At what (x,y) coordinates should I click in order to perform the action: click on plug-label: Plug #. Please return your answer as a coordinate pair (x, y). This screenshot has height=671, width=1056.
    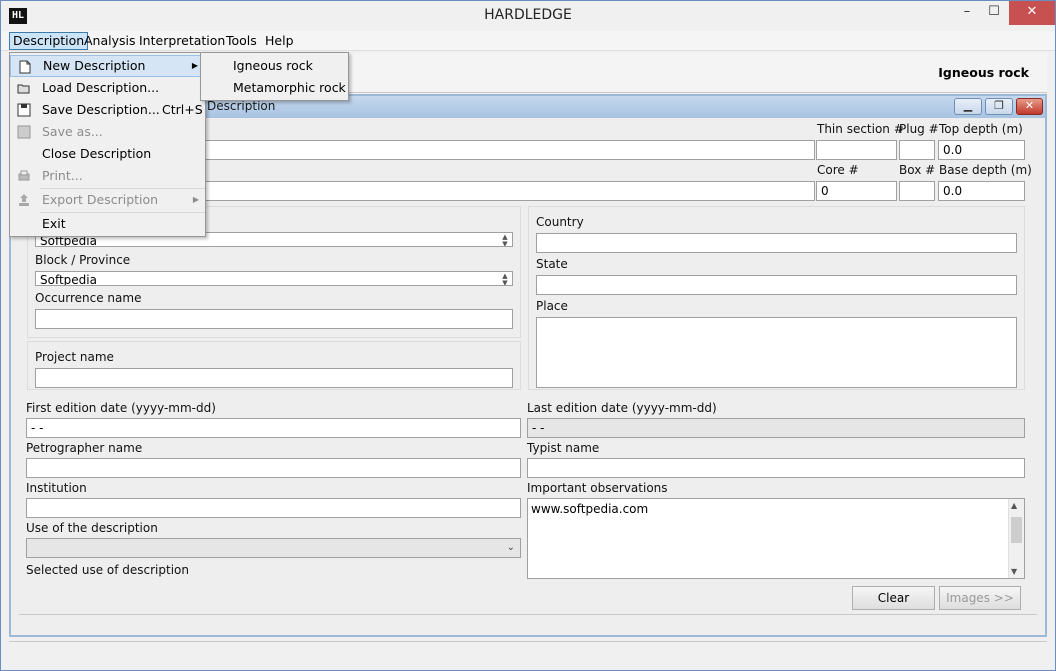
    Looking at the image, I should click on (919, 129).